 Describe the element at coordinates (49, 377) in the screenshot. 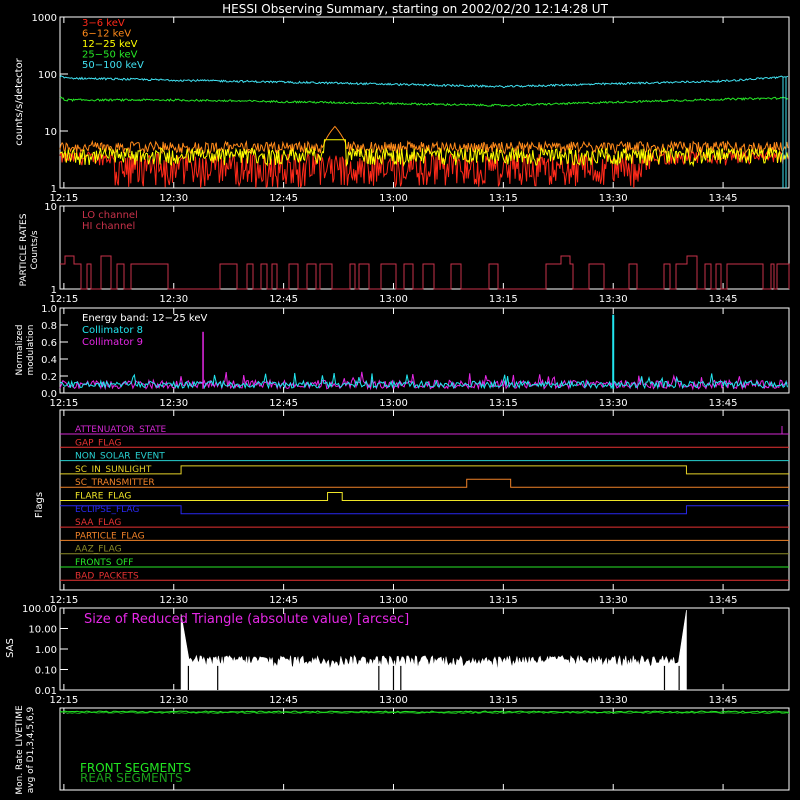

I see `ytick-label: 0.2` at that location.